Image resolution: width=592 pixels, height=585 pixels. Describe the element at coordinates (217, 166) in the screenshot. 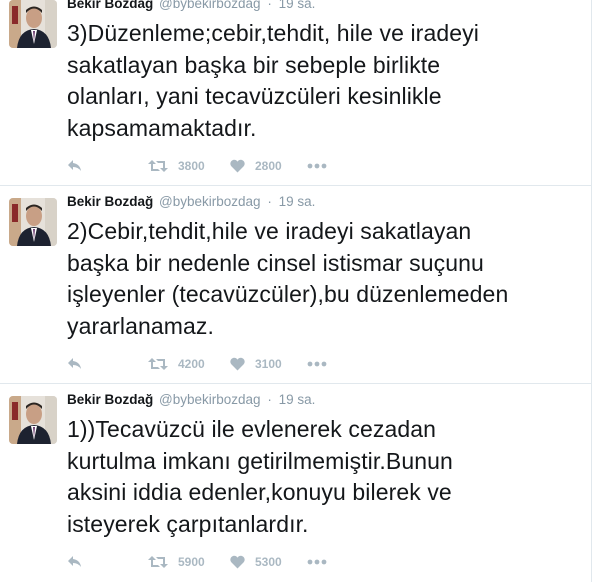

I see `tweet-actions: 3800 2800` at that location.